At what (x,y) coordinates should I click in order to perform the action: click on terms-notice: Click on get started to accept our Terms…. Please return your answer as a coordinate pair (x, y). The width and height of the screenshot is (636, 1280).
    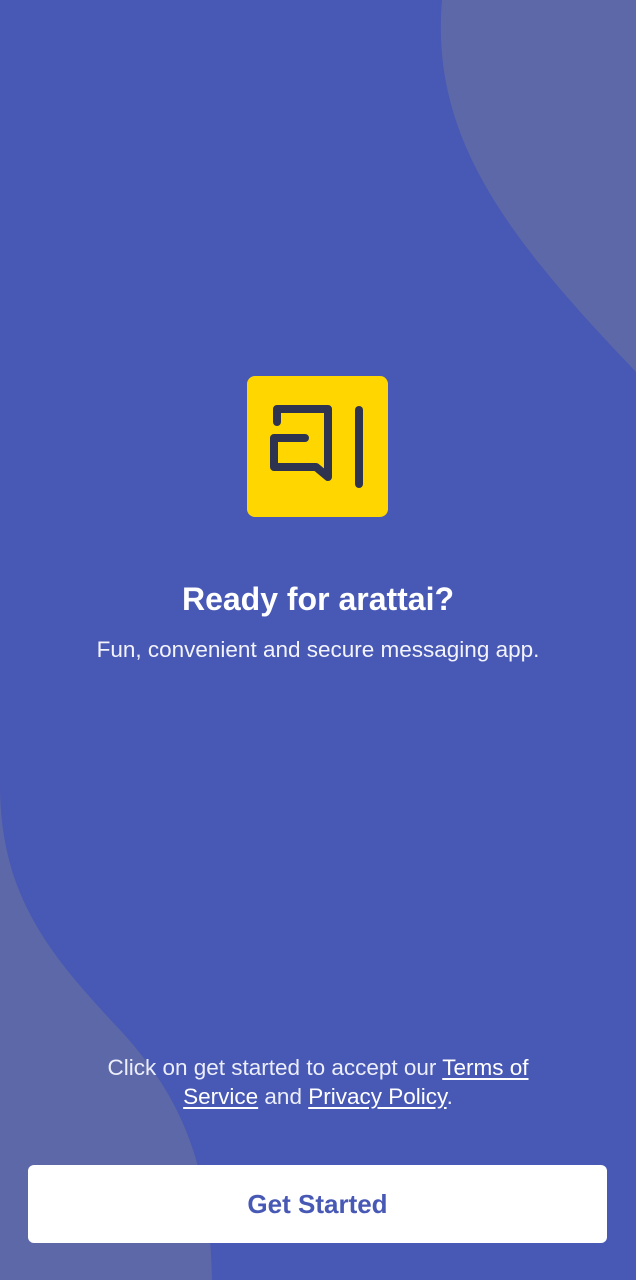
    Looking at the image, I should click on (318, 1082).